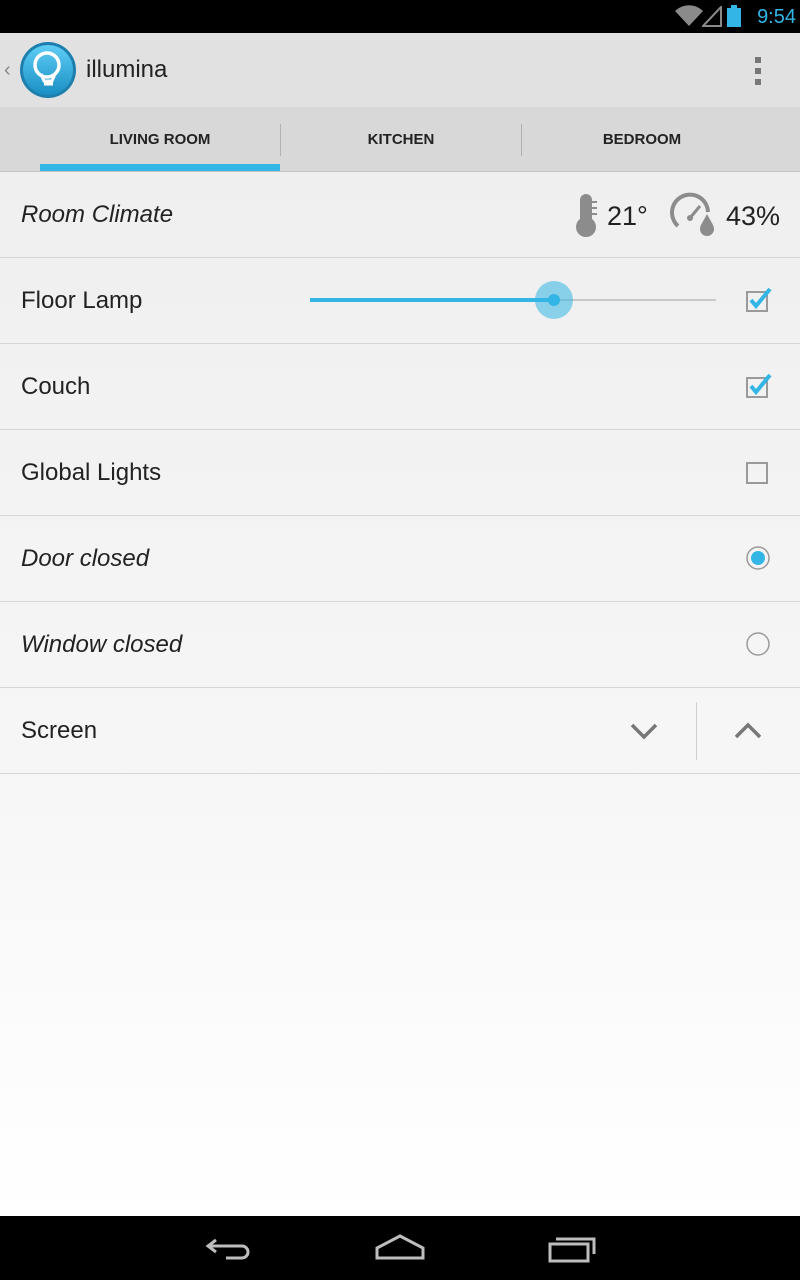 This screenshot has width=800, height=1280. What do you see at coordinates (7, 70) in the screenshot?
I see `up-caret-icon: ‹` at bounding box center [7, 70].